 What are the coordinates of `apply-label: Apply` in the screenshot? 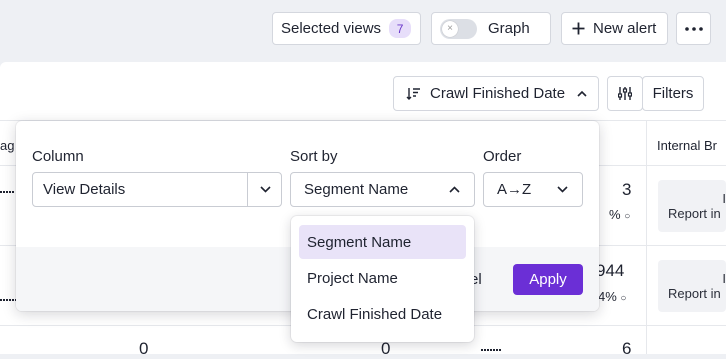 It's located at (548, 279).